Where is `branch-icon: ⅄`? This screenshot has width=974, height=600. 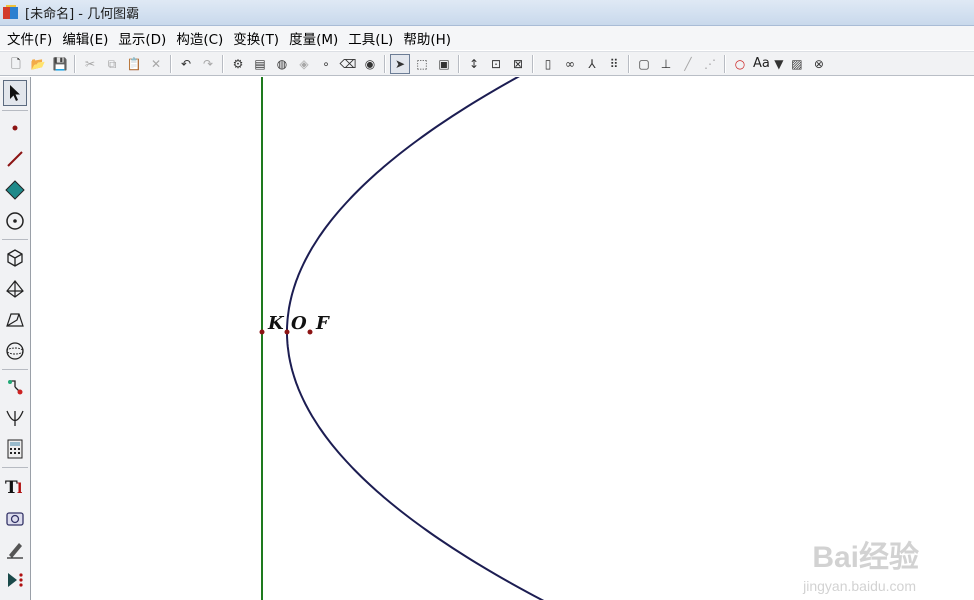 branch-icon: ⅄ is located at coordinates (592, 64).